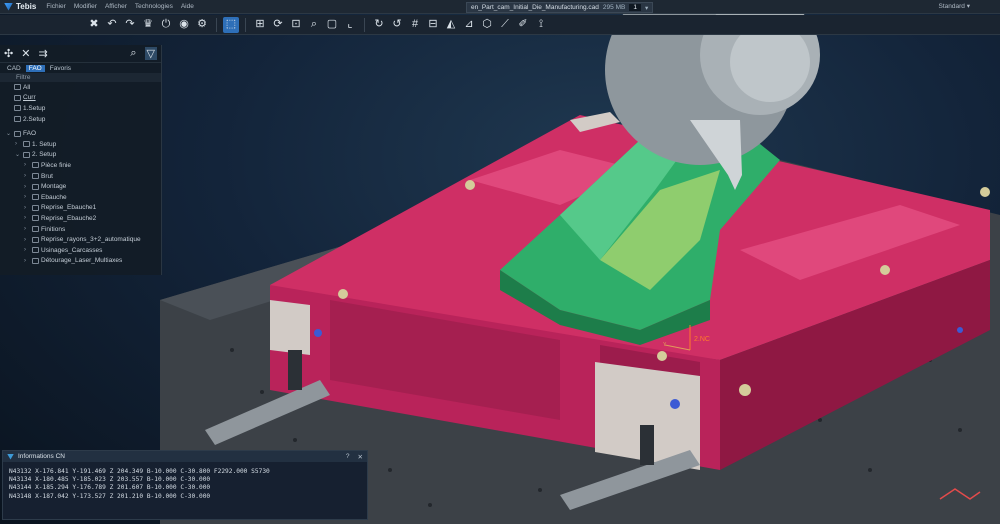 The height and width of the screenshot is (524, 1000). Describe the element at coordinates (83, 98) in the screenshot. I see `tree-item: Curr` at that location.